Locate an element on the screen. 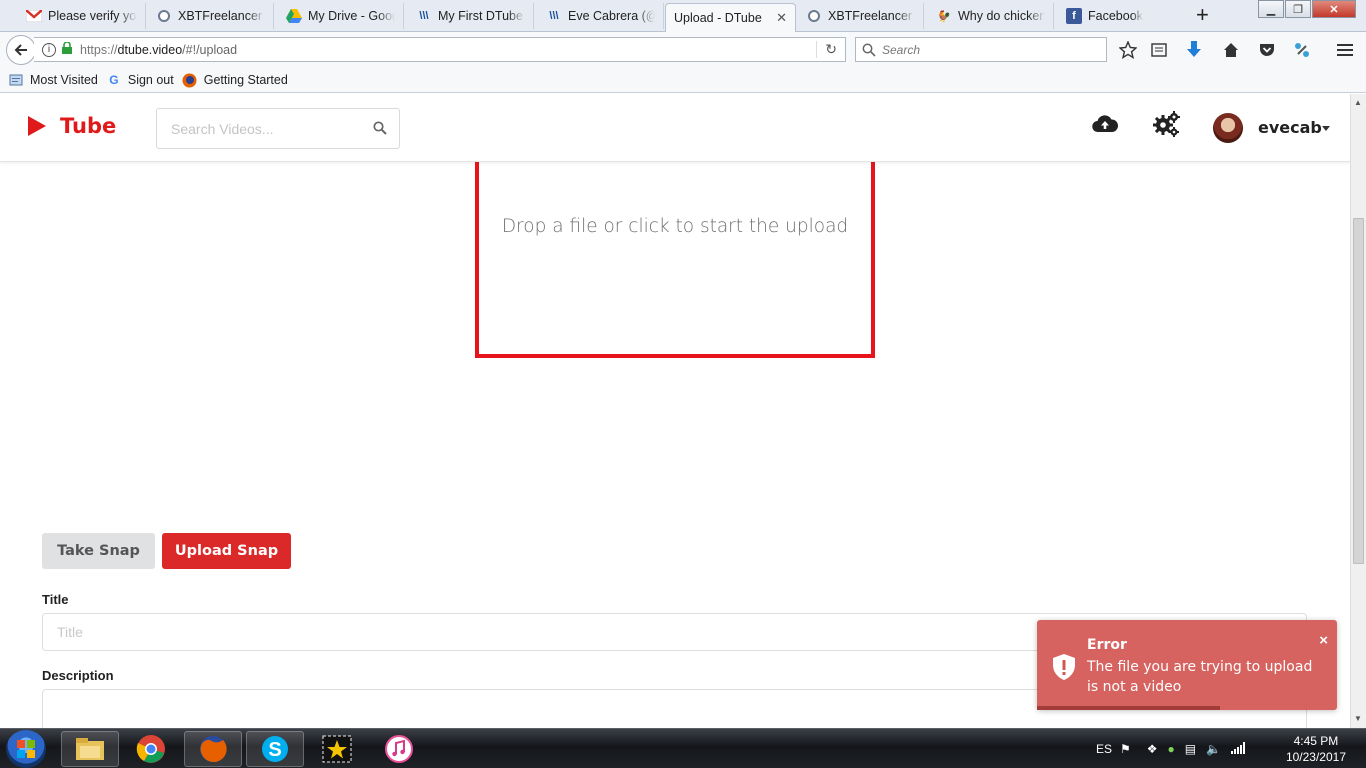  itunes-taskbar-icon is located at coordinates (399, 749).